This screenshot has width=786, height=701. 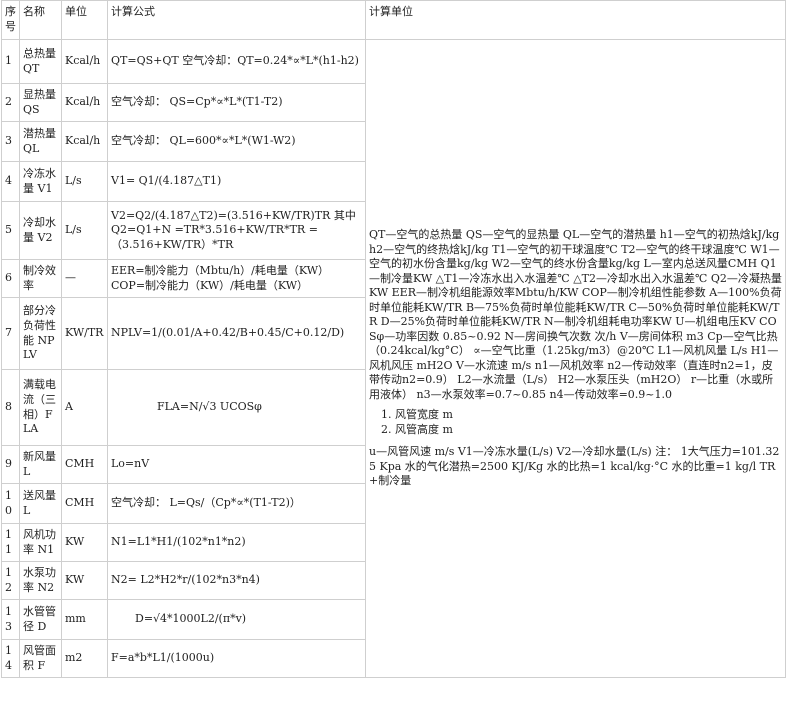 What do you see at coordinates (40, 503) in the screenshot?
I see `row-name: 送风量 L` at bounding box center [40, 503].